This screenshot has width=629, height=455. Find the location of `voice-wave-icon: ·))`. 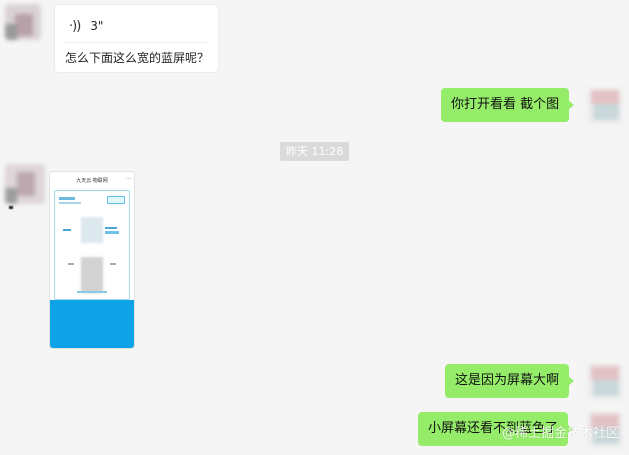

voice-wave-icon: ·)) is located at coordinates (75, 26).